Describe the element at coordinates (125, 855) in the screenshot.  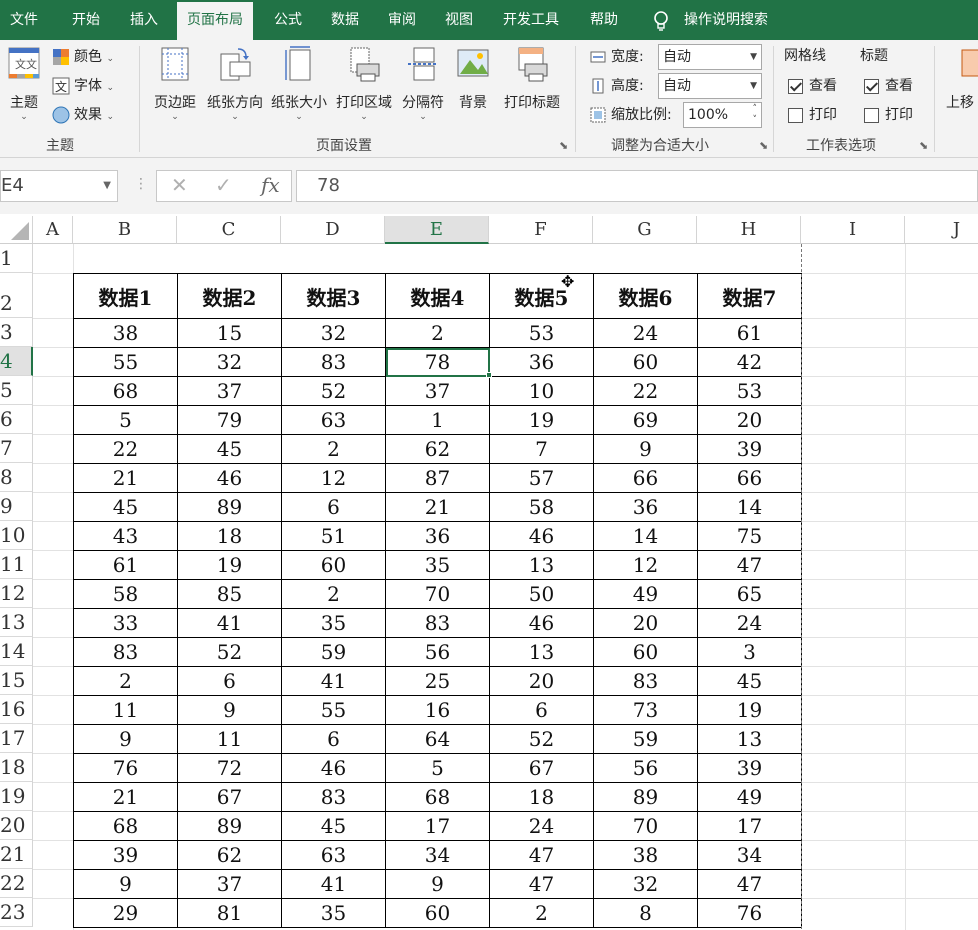
I see `cell-b21: 39` at that location.